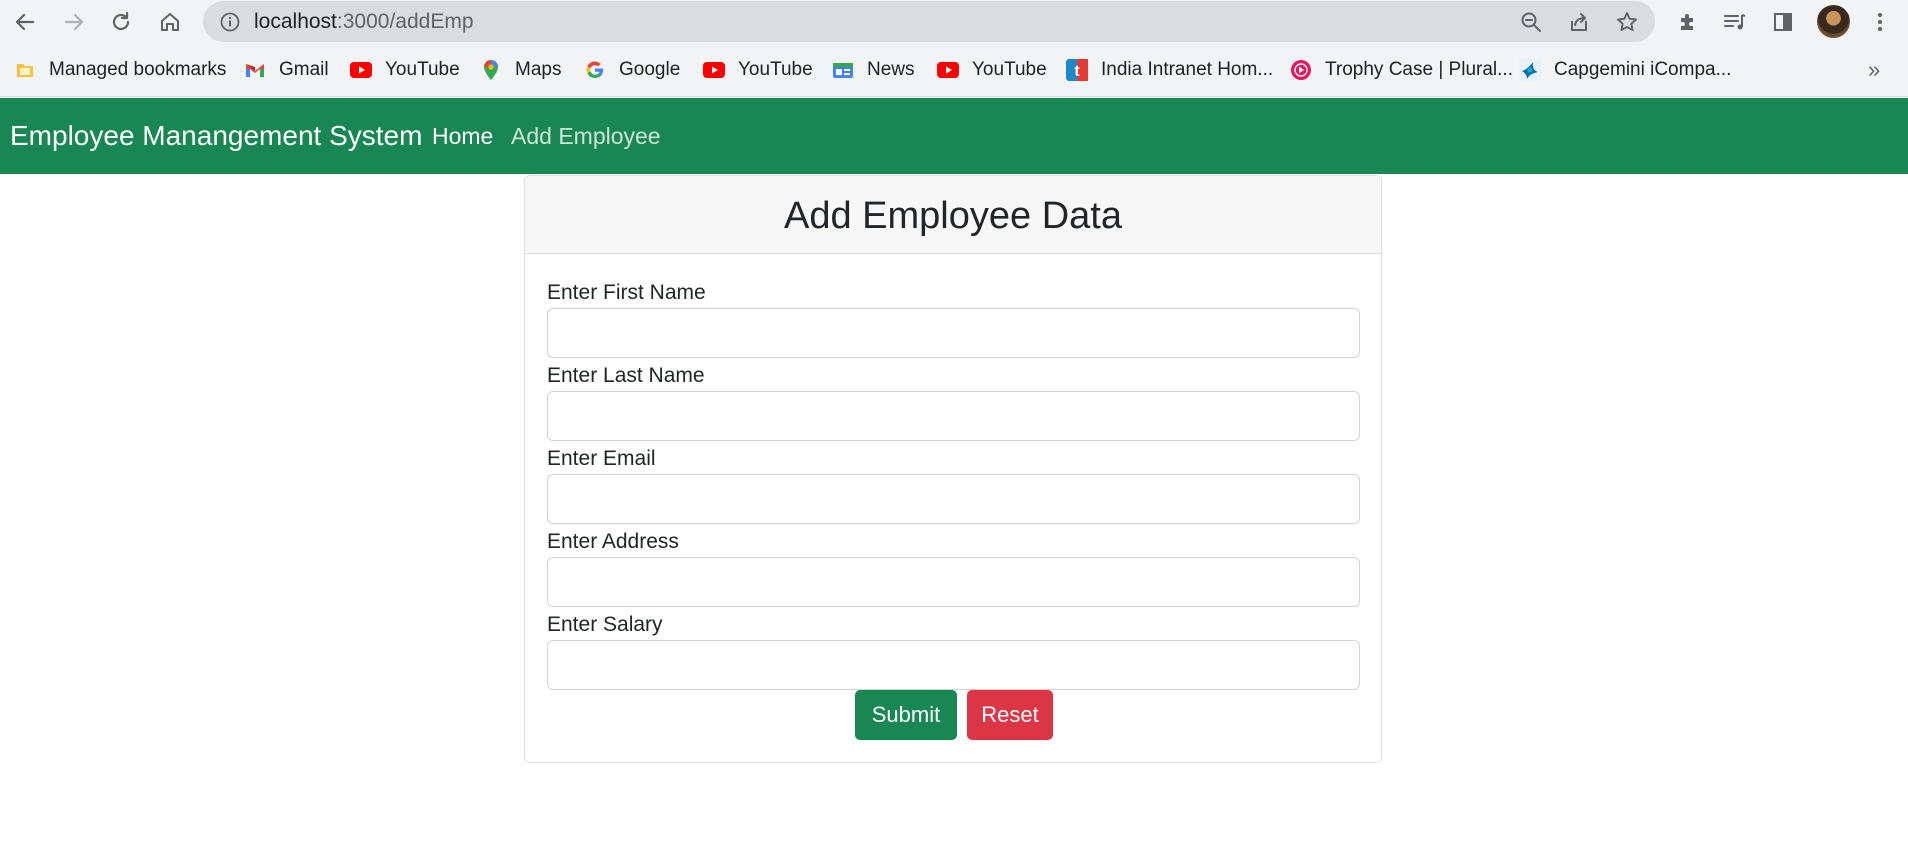  Describe the element at coordinates (462, 136) in the screenshot. I see `nav-link-home: Home` at that location.